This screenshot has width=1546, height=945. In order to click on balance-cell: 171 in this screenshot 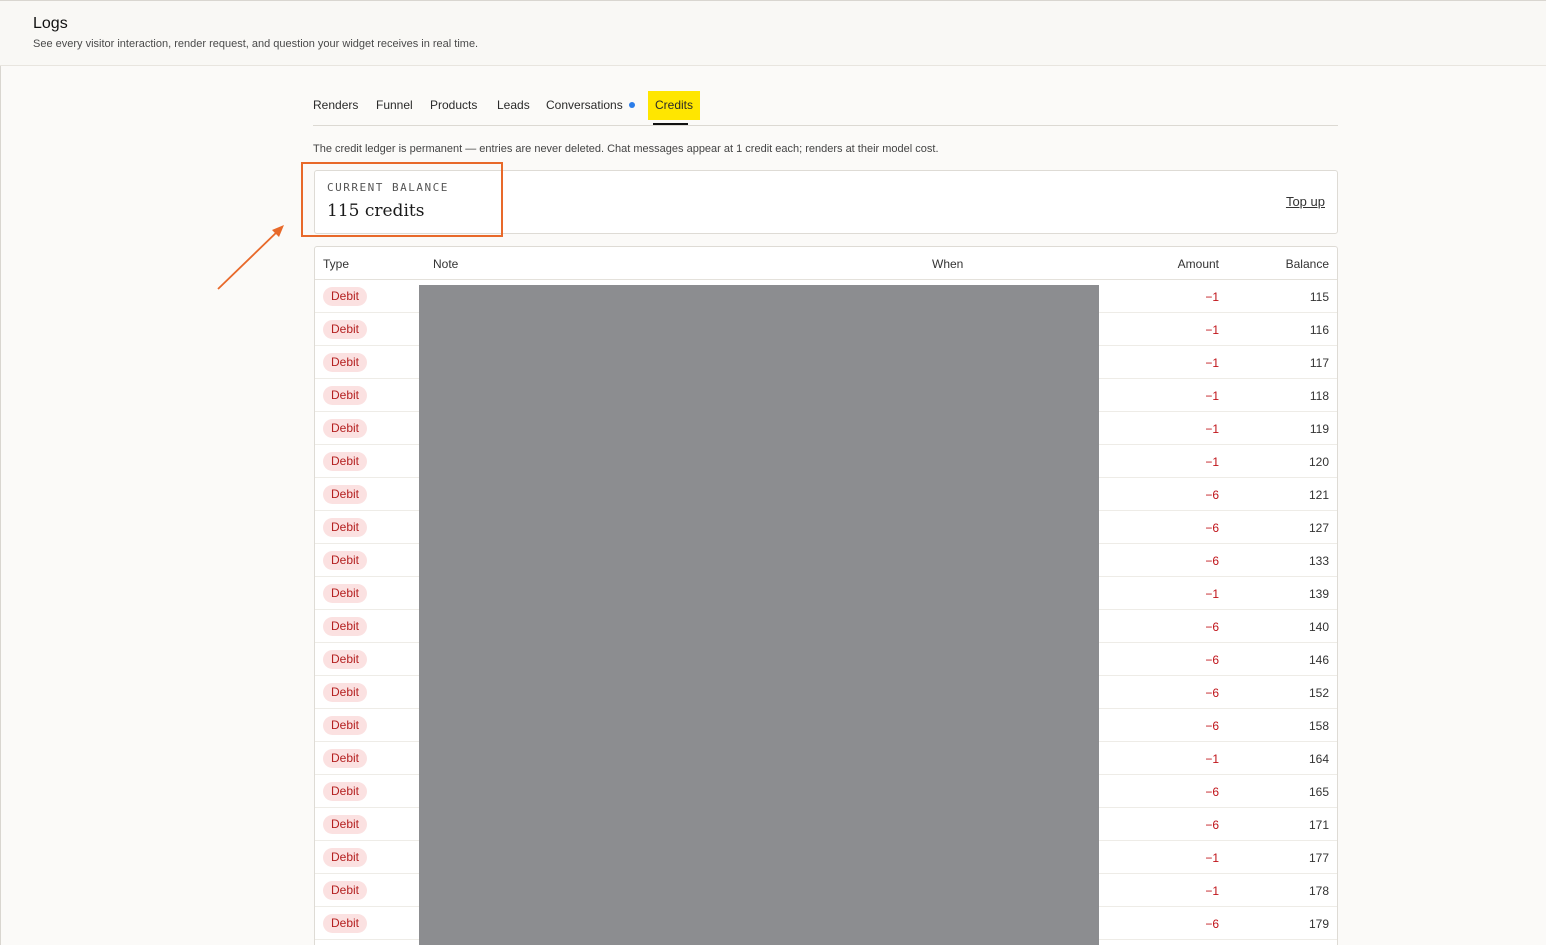, I will do `click(1318, 825)`.